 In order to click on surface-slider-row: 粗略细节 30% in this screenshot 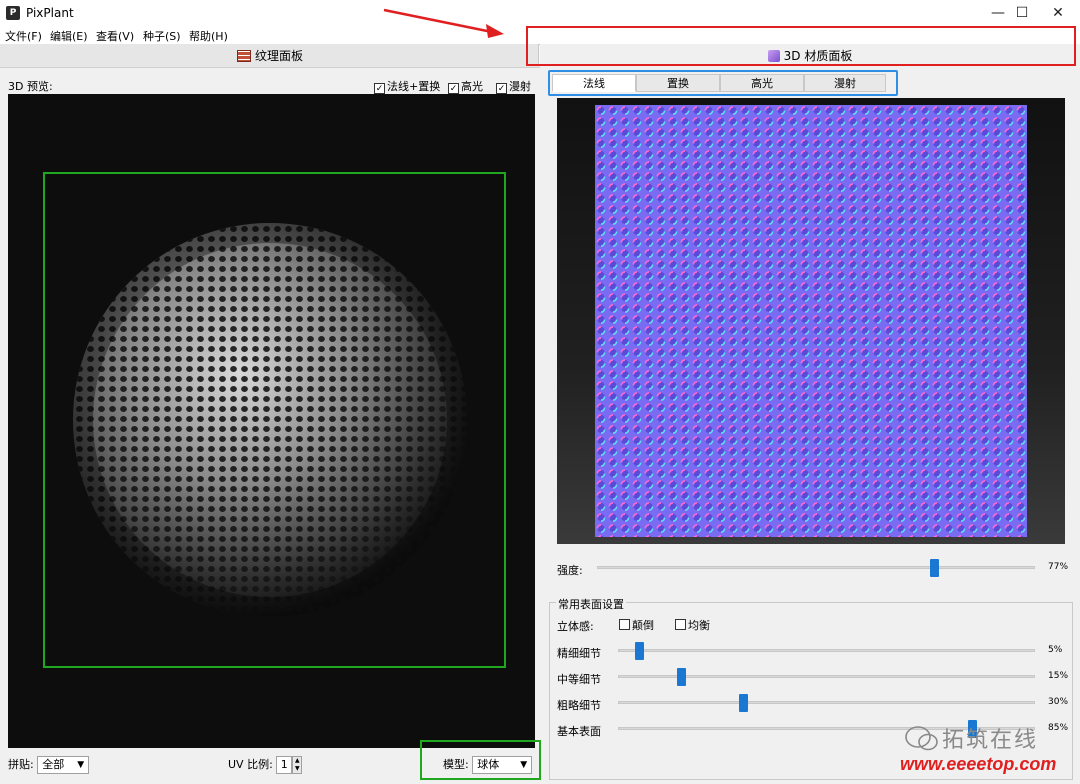, I will do `click(813, 703)`.